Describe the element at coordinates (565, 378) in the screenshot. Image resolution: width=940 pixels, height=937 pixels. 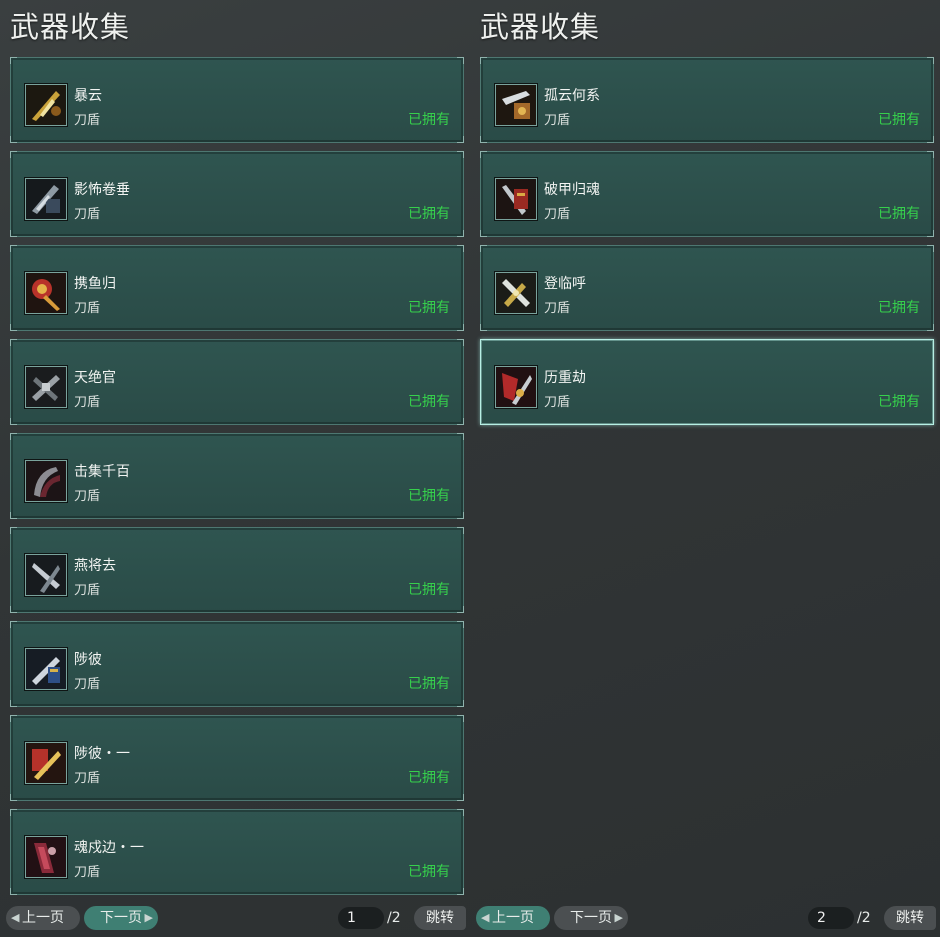
I see `weapon-name: 历重劫` at that location.